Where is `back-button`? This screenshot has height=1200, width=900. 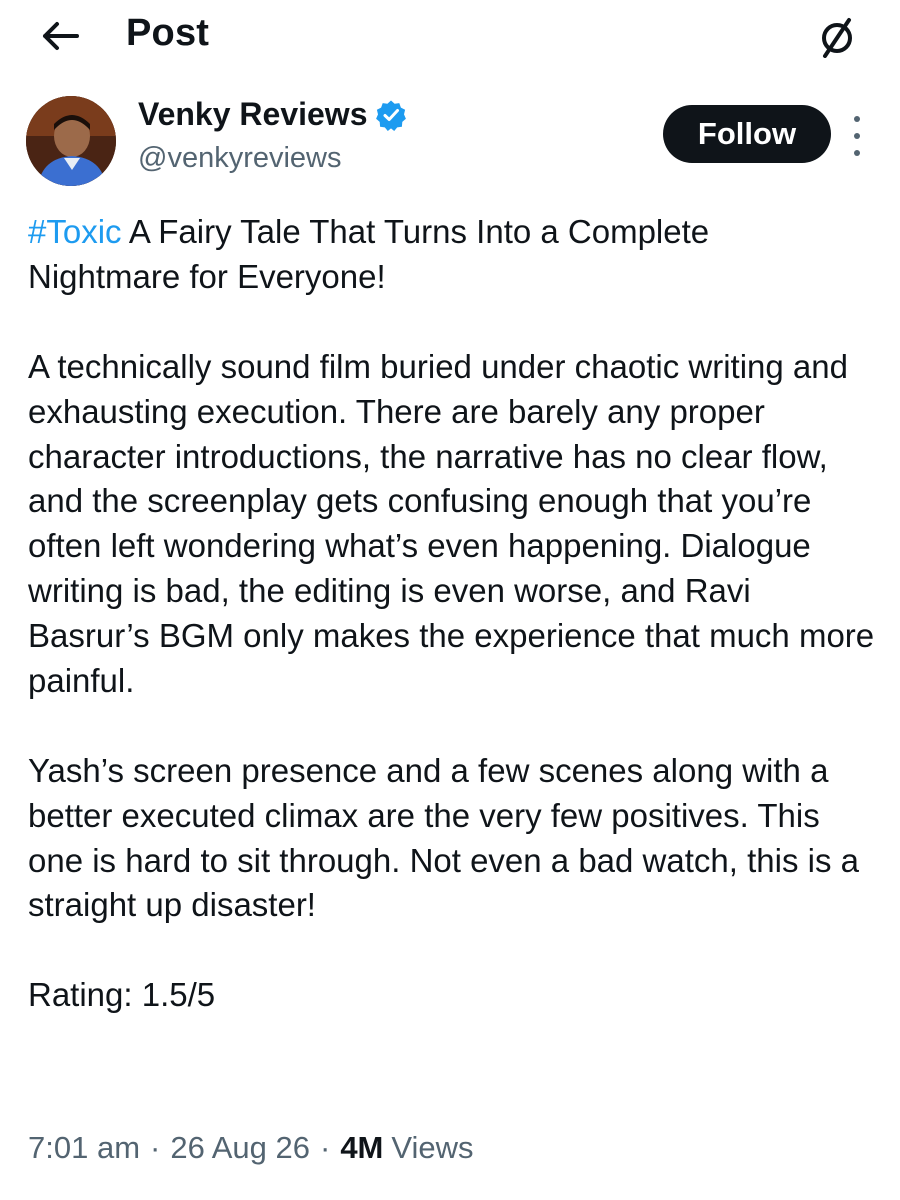 back-button is located at coordinates (60, 36).